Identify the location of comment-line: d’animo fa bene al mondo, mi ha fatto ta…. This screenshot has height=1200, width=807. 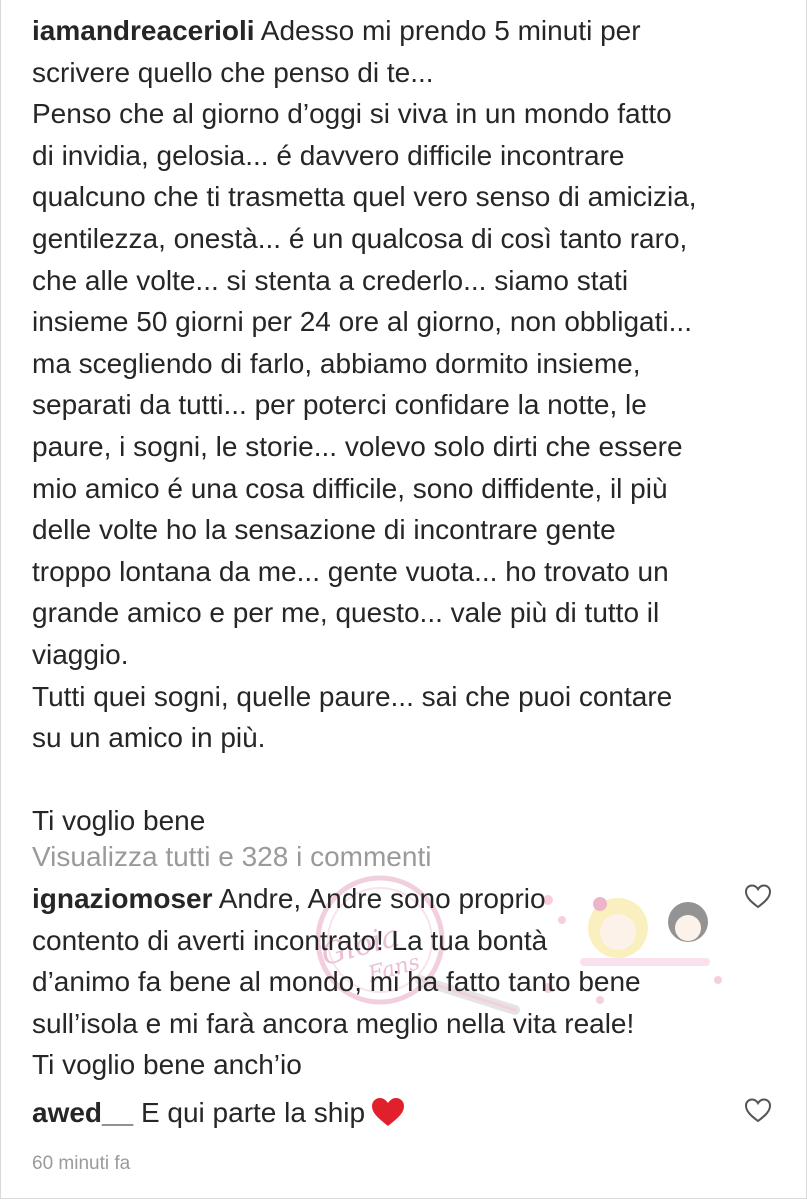
(336, 982).